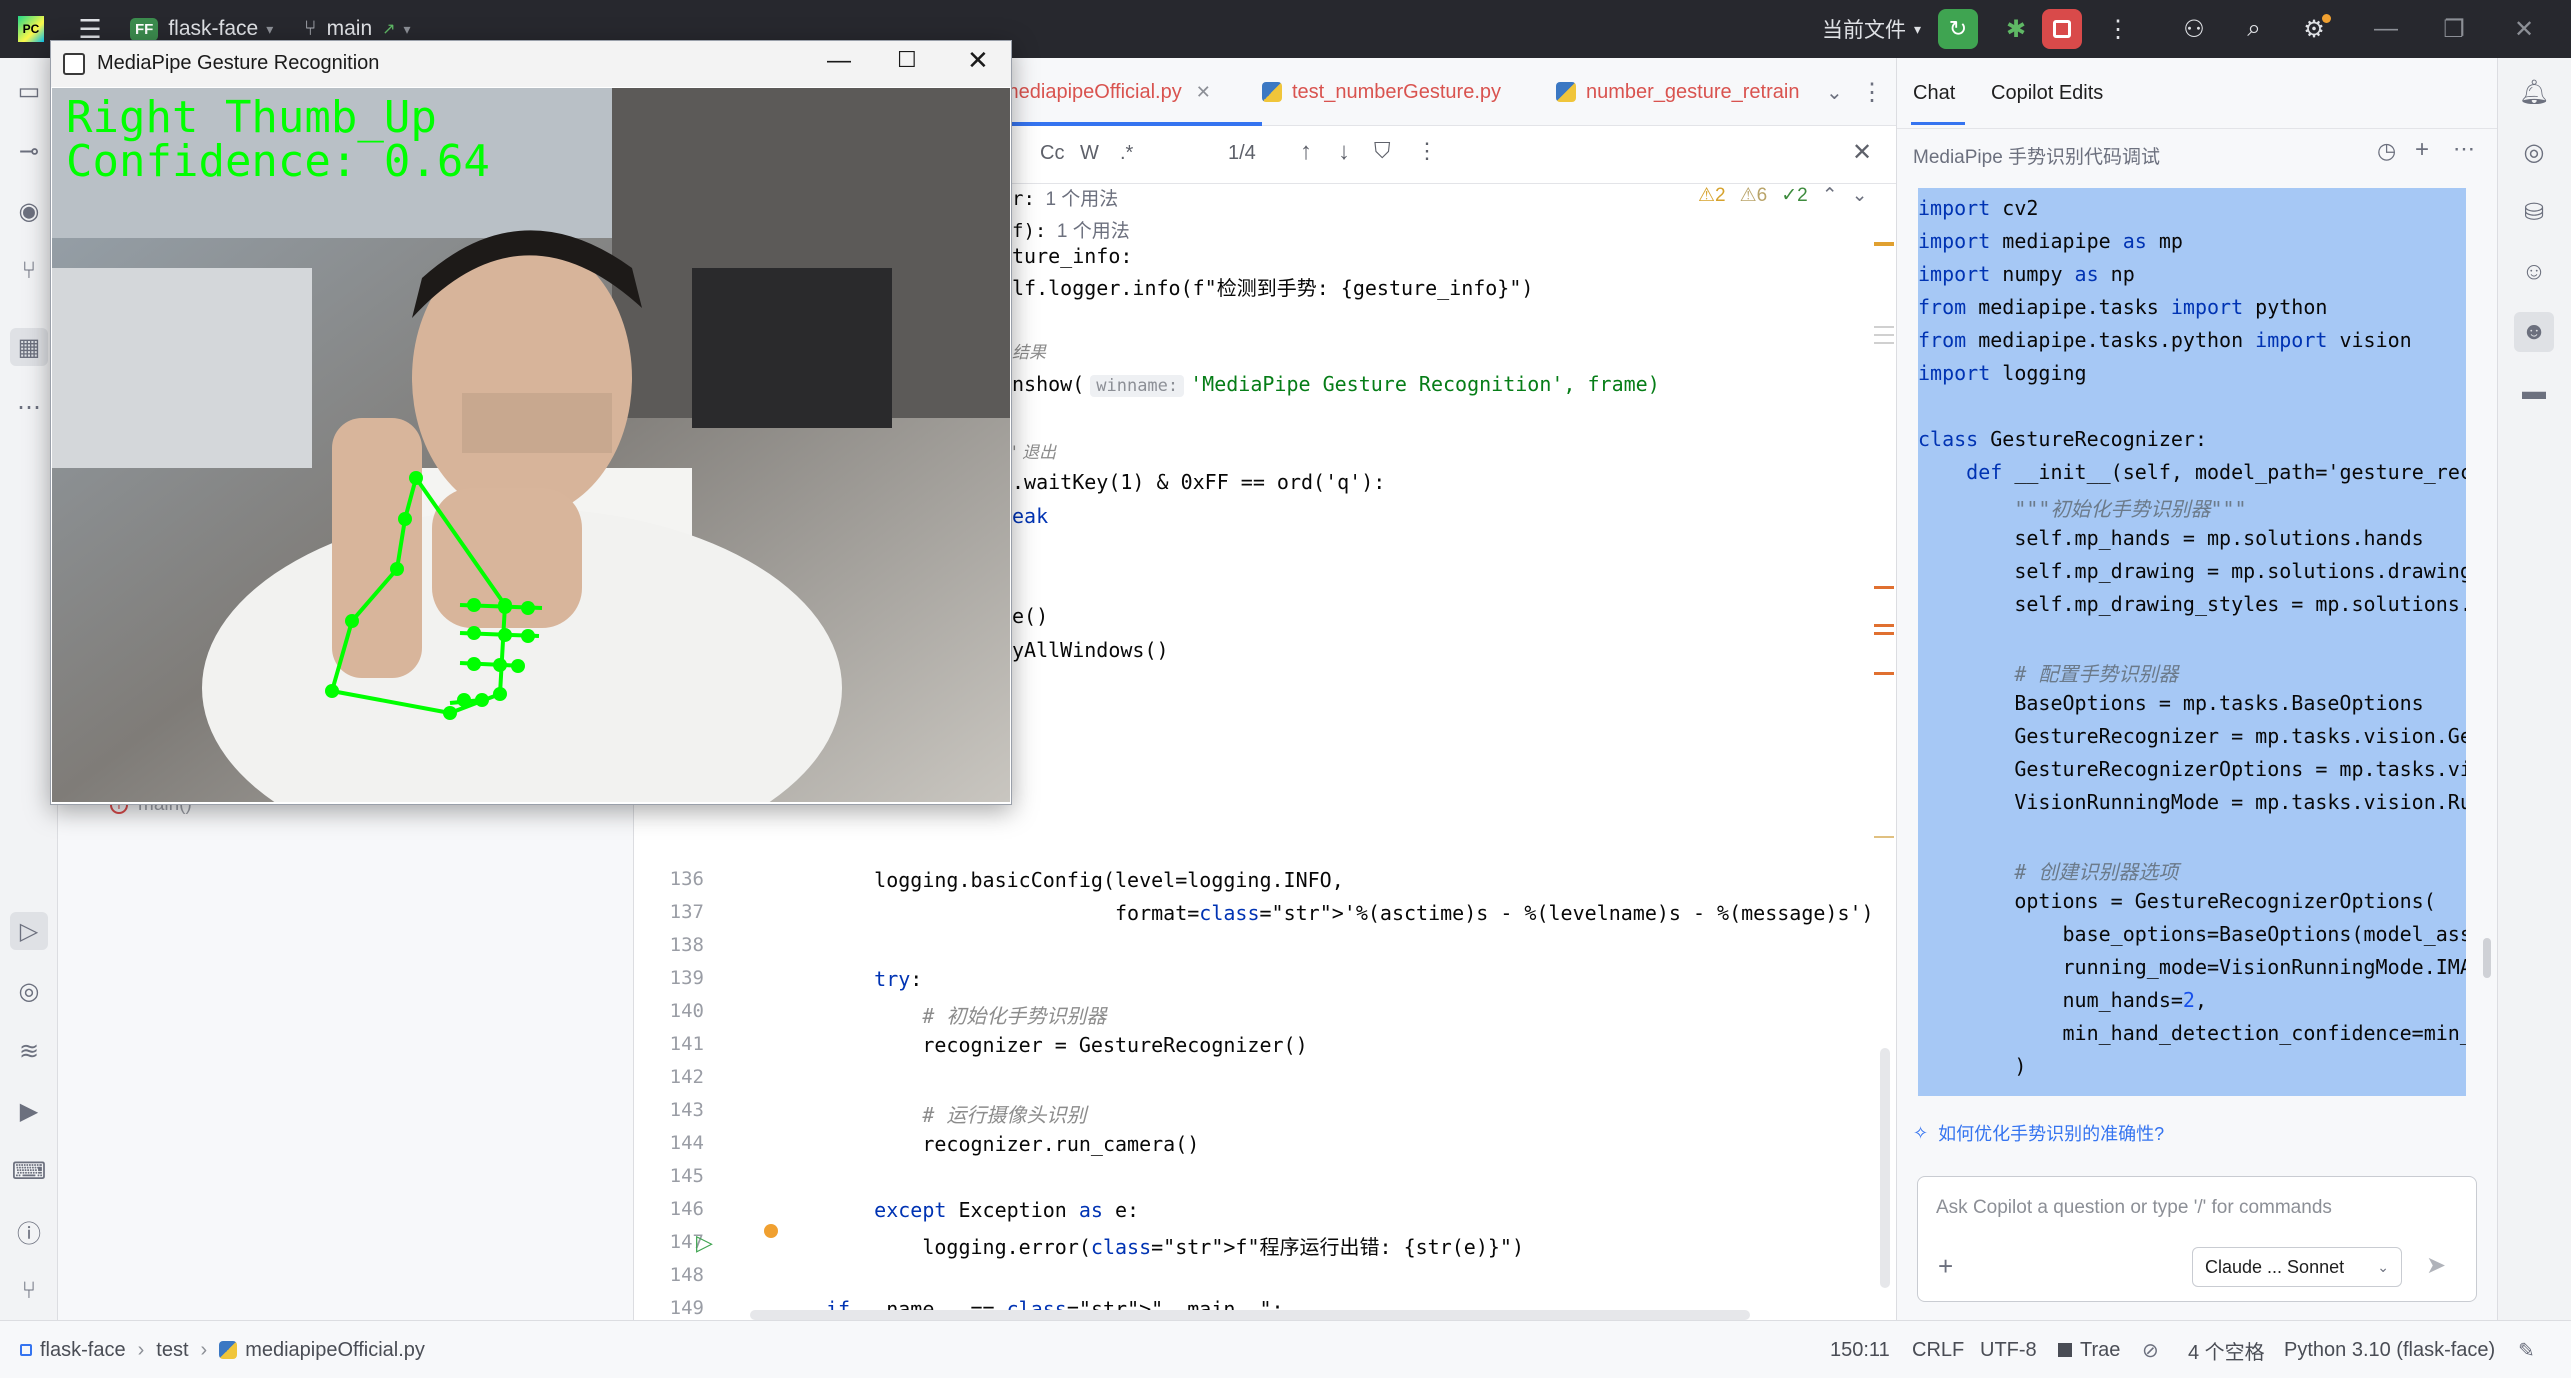  Describe the element at coordinates (1938, 1349) in the screenshot. I see `line-ending: CRLF` at that location.